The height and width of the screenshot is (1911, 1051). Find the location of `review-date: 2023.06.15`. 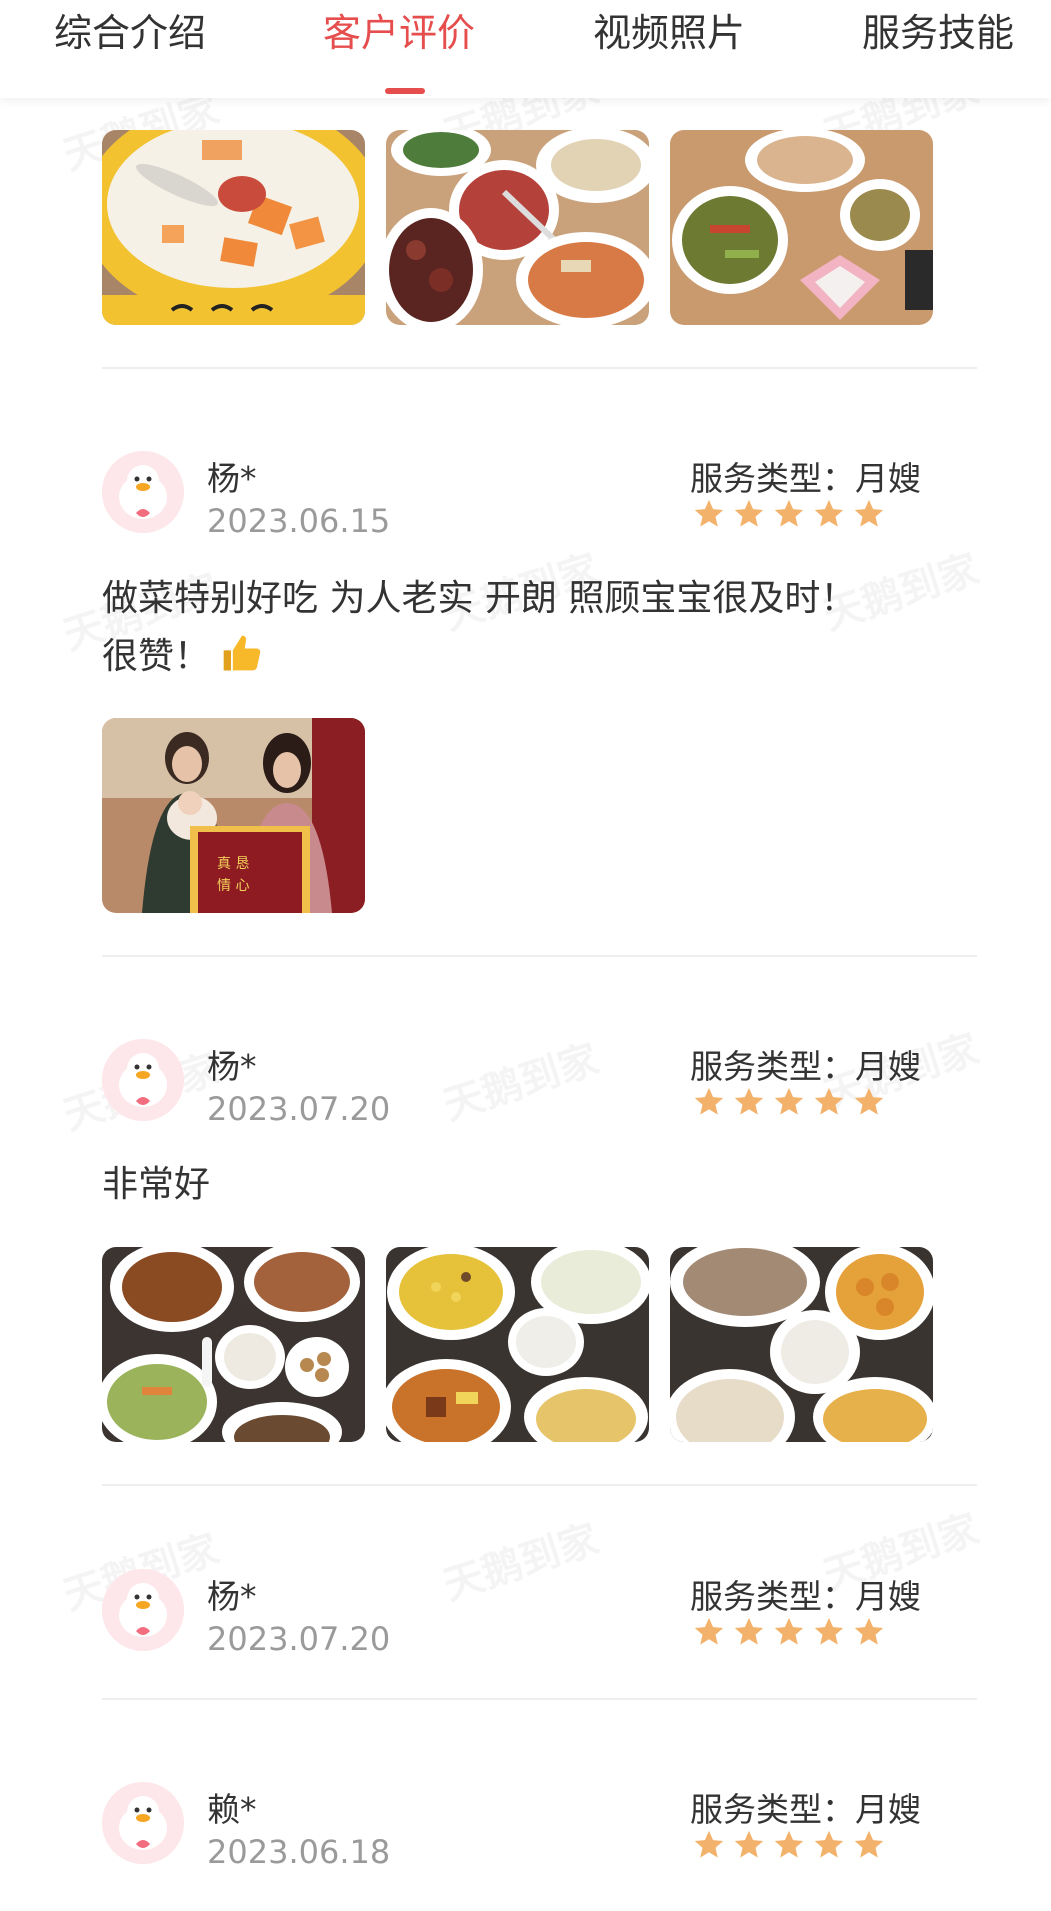

review-date: 2023.06.15 is located at coordinates (299, 521).